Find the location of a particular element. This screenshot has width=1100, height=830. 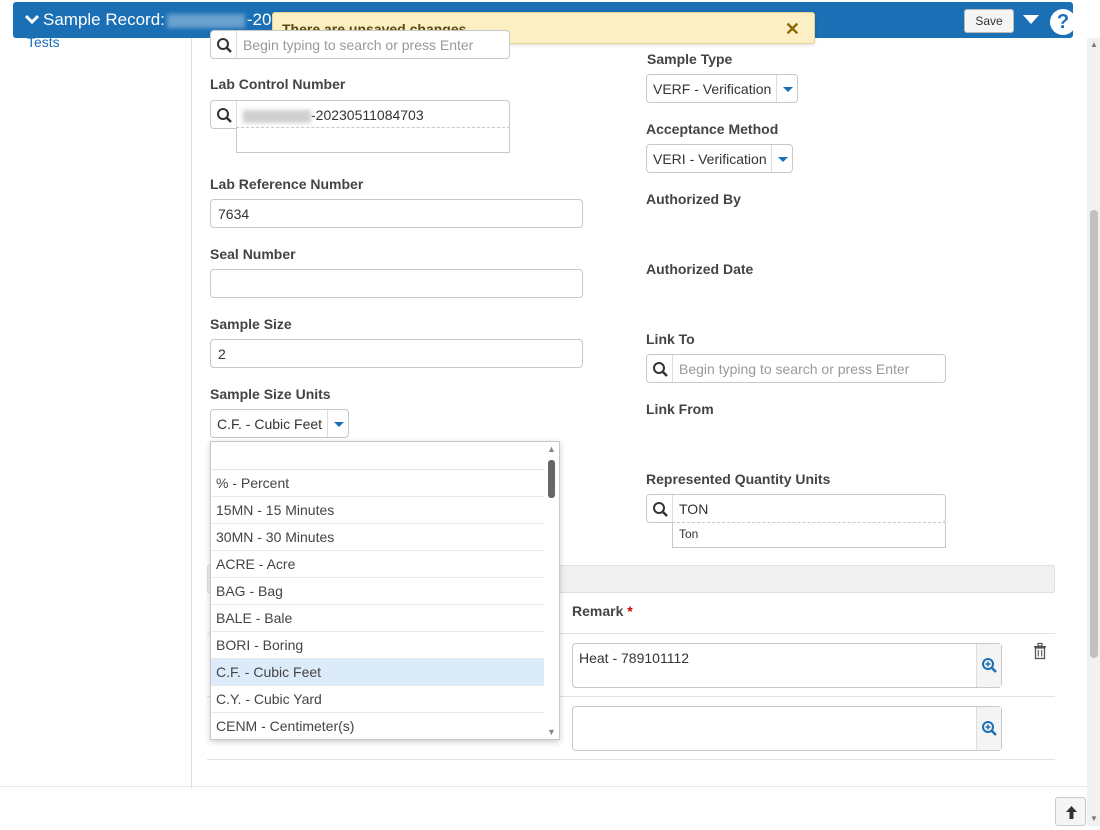

represented-quantity-units-label: Represented Quantity Units is located at coordinates (738, 479).